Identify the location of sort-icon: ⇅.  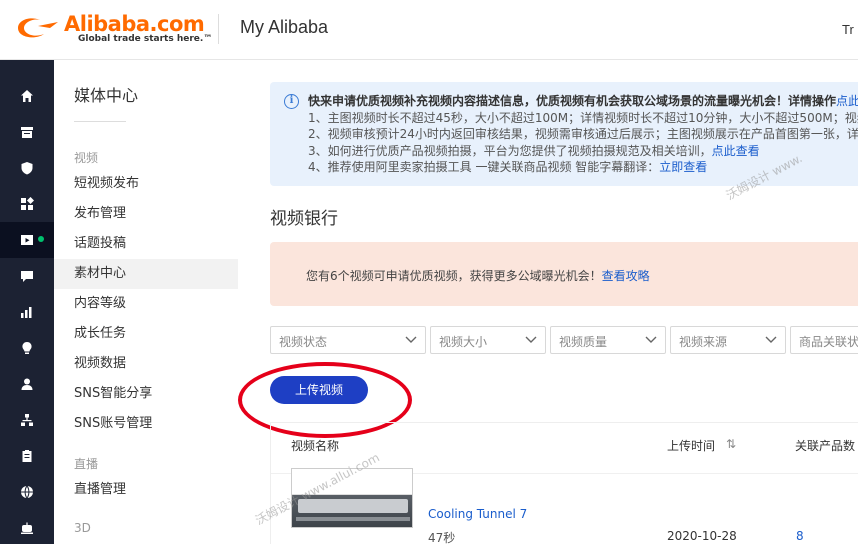
(731, 444).